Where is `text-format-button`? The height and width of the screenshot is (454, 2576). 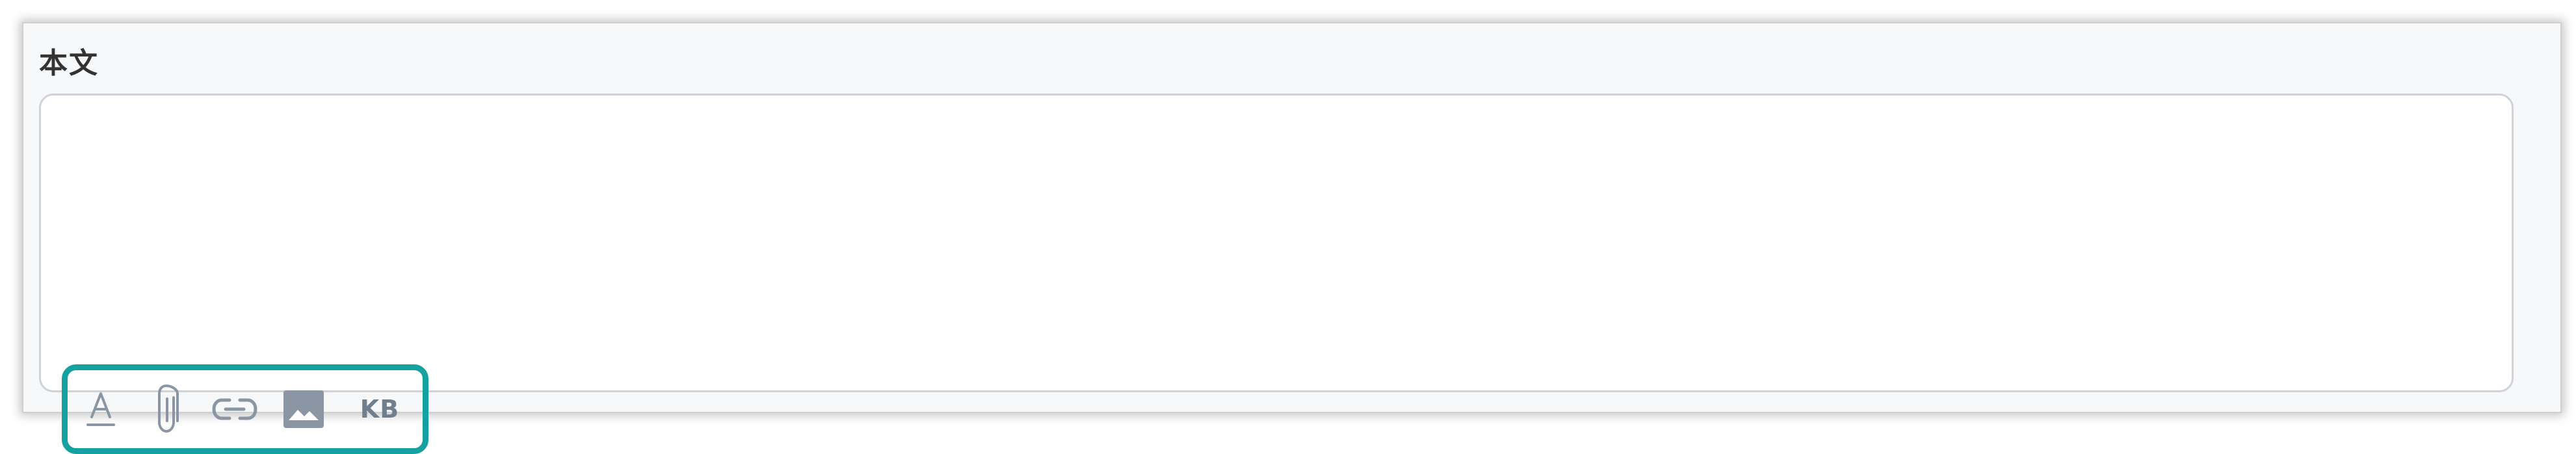 text-format-button is located at coordinates (101, 409).